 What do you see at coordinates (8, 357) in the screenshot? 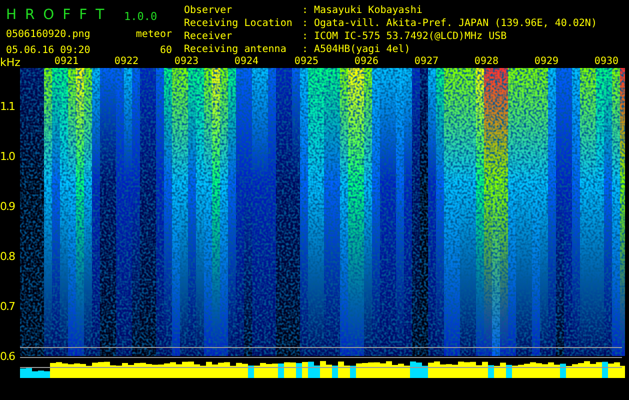
I see `axis-label: 0.6` at bounding box center [8, 357].